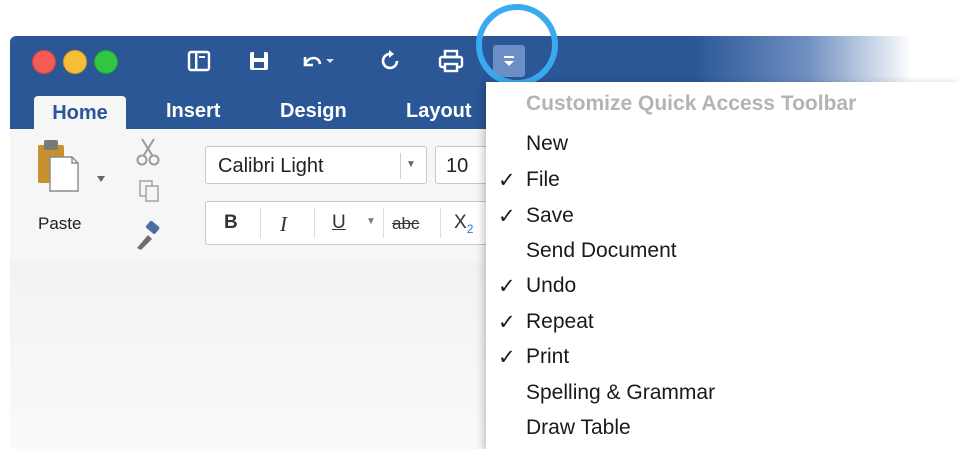 The image size is (959, 449). What do you see at coordinates (400, 166) in the screenshot?
I see `font-name-divider` at bounding box center [400, 166].